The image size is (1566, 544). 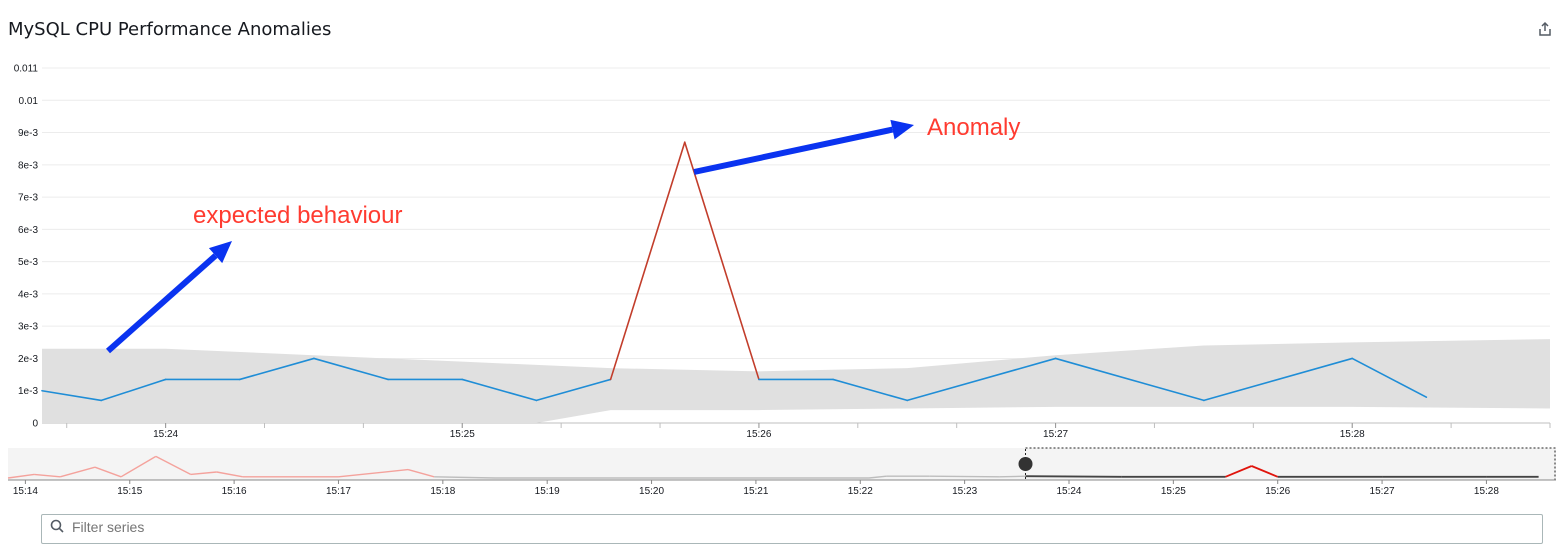 I want to click on y-tick-label: 0.011, so click(x=26, y=69).